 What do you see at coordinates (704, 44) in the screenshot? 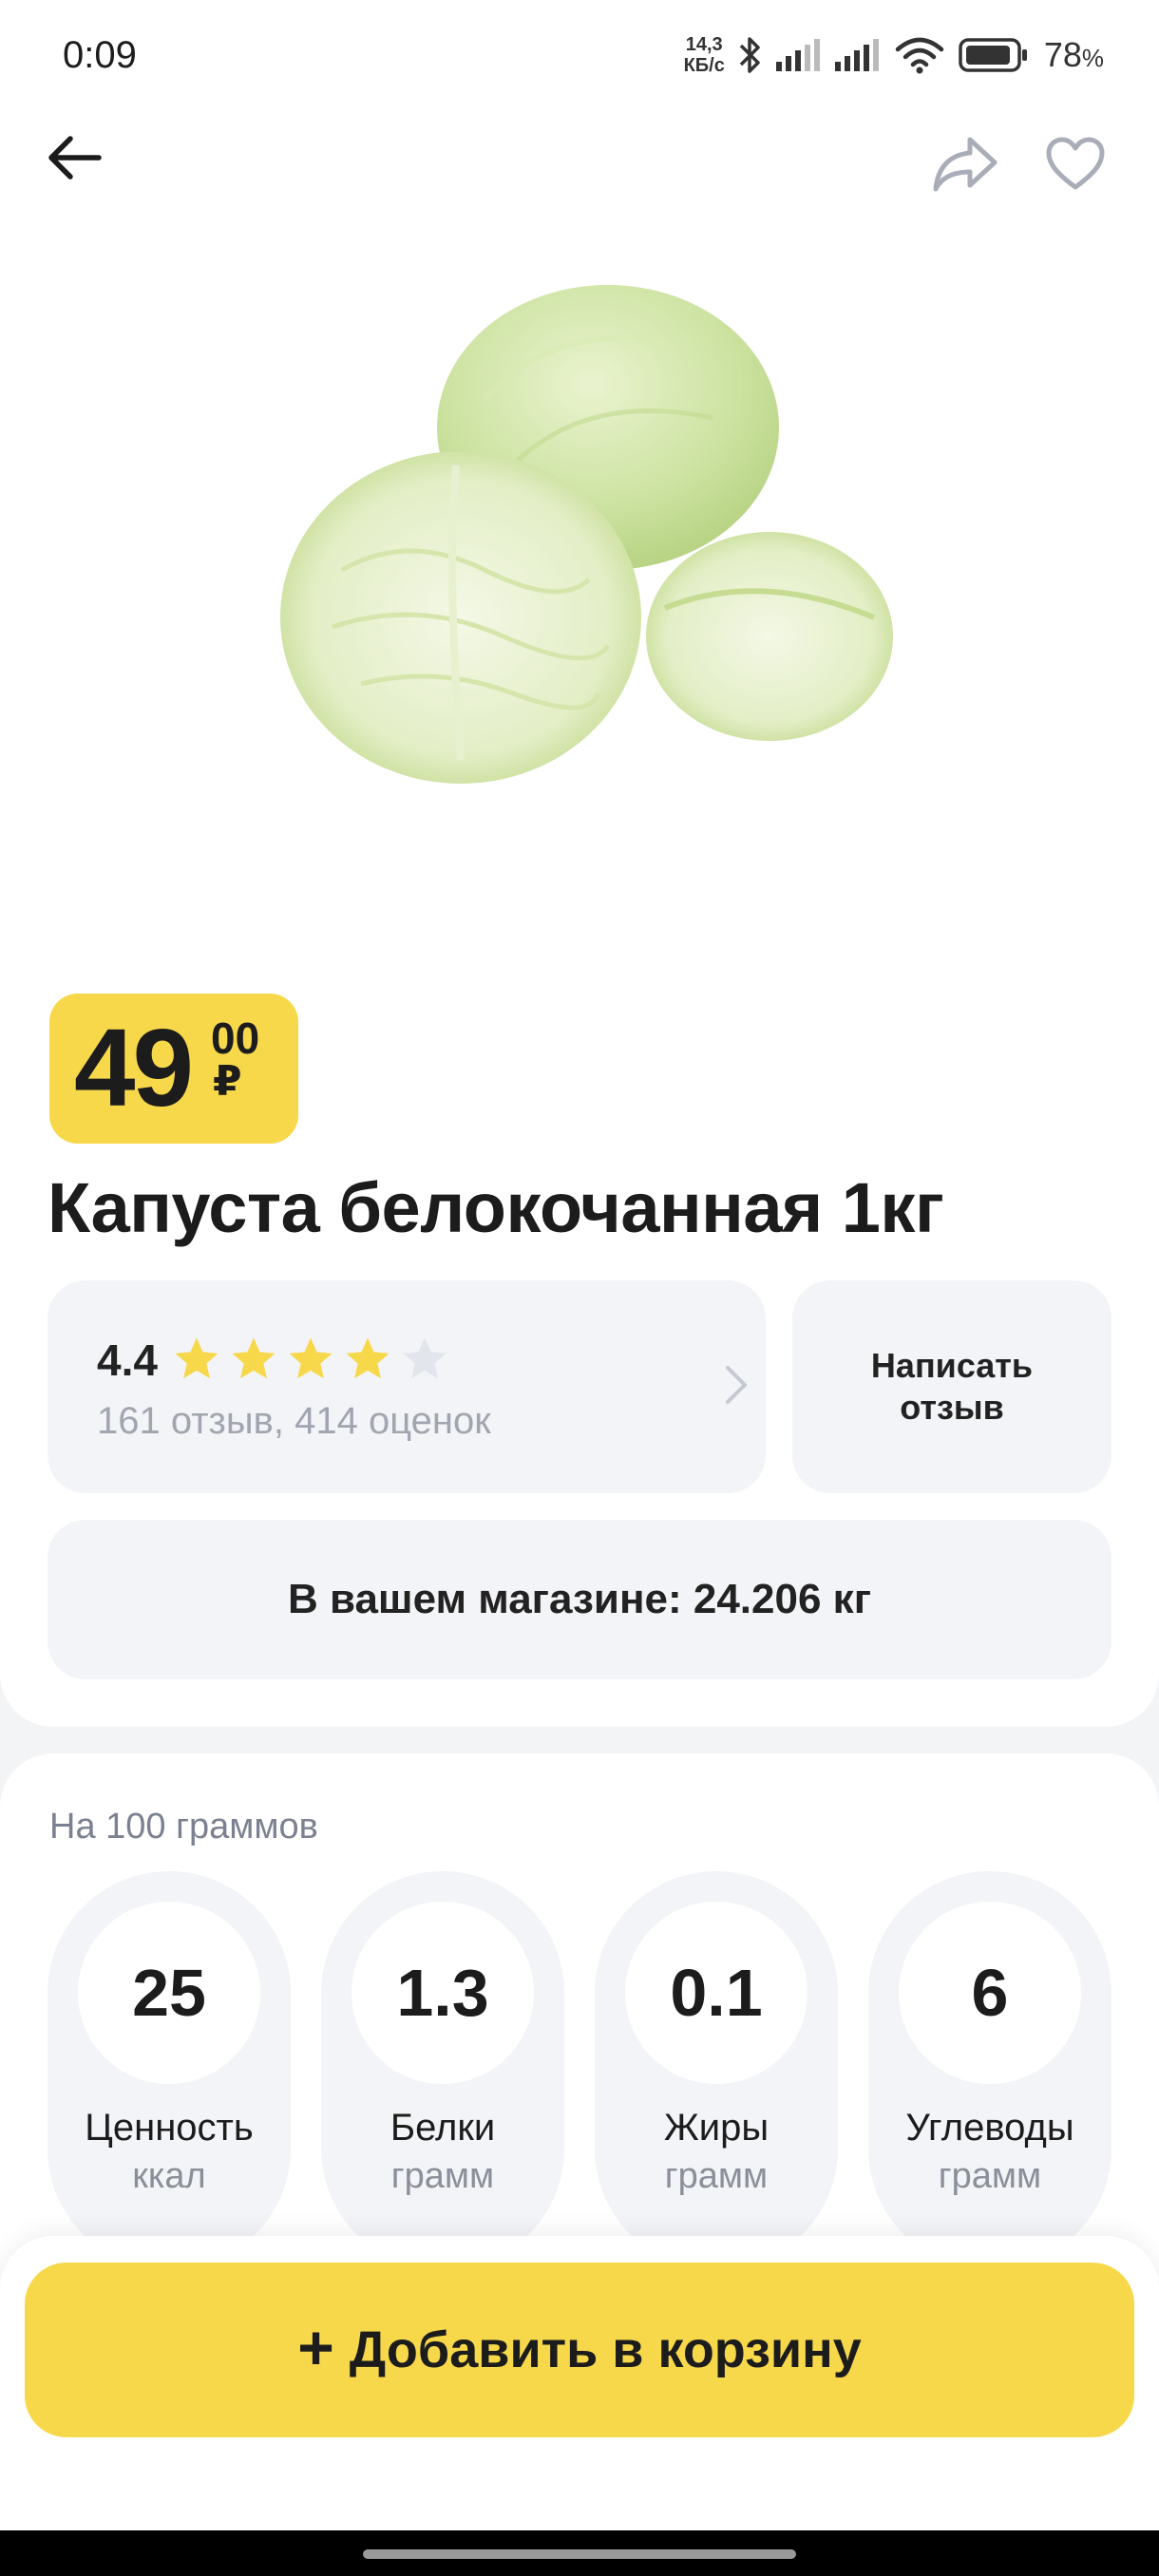
I see `network-speed-value: 14,3` at bounding box center [704, 44].